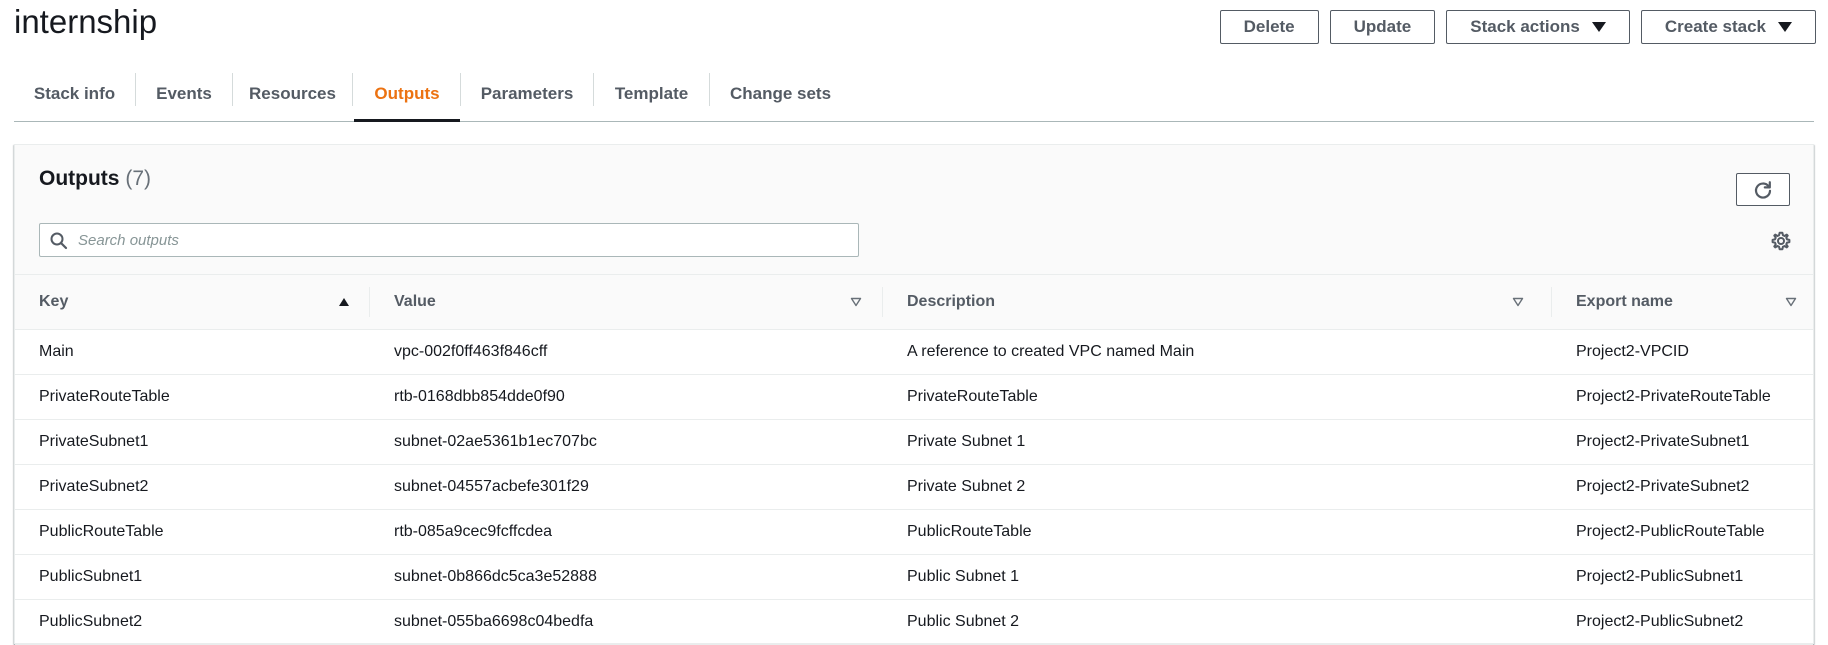 This screenshot has width=1828, height=645. What do you see at coordinates (1781, 241) in the screenshot?
I see `gear-icon` at bounding box center [1781, 241].